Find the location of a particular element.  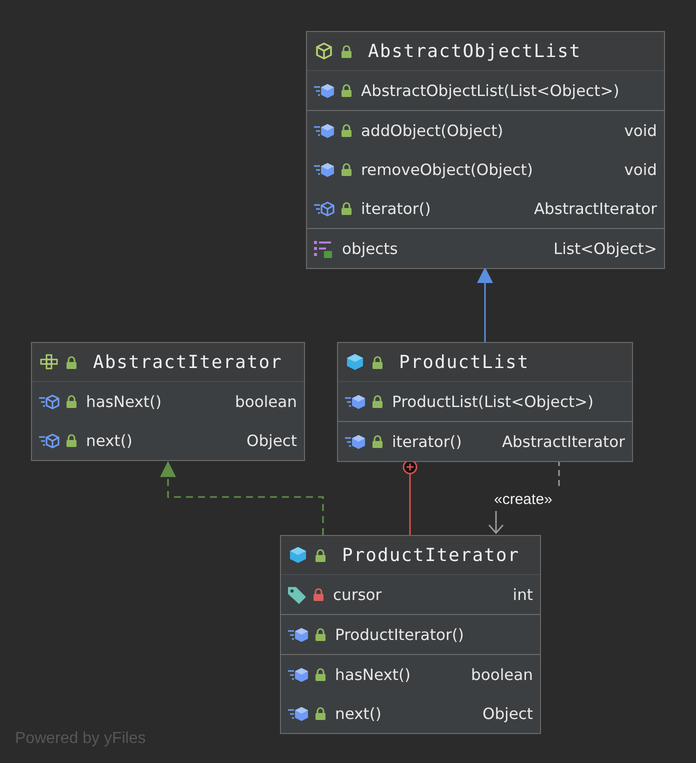

grid-icon is located at coordinates (49, 362).